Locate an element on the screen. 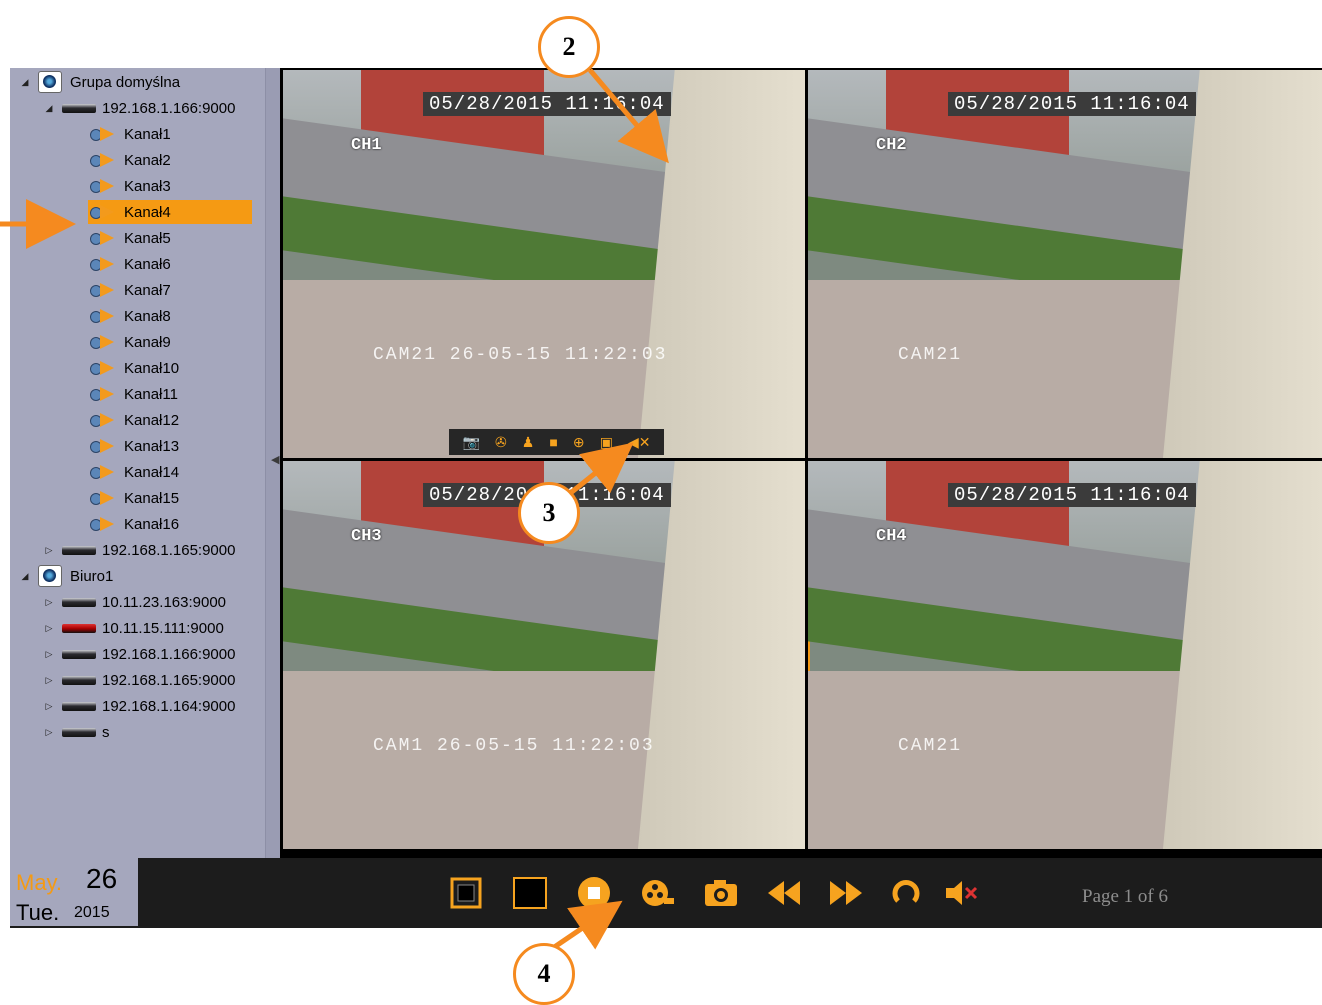  callout-3: 3 is located at coordinates (549, 513).